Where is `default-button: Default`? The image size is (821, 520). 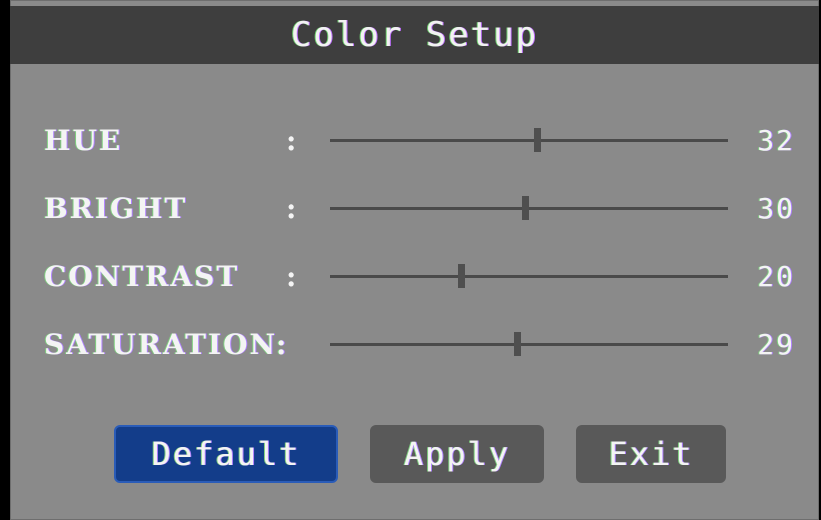
default-button: Default is located at coordinates (226, 454).